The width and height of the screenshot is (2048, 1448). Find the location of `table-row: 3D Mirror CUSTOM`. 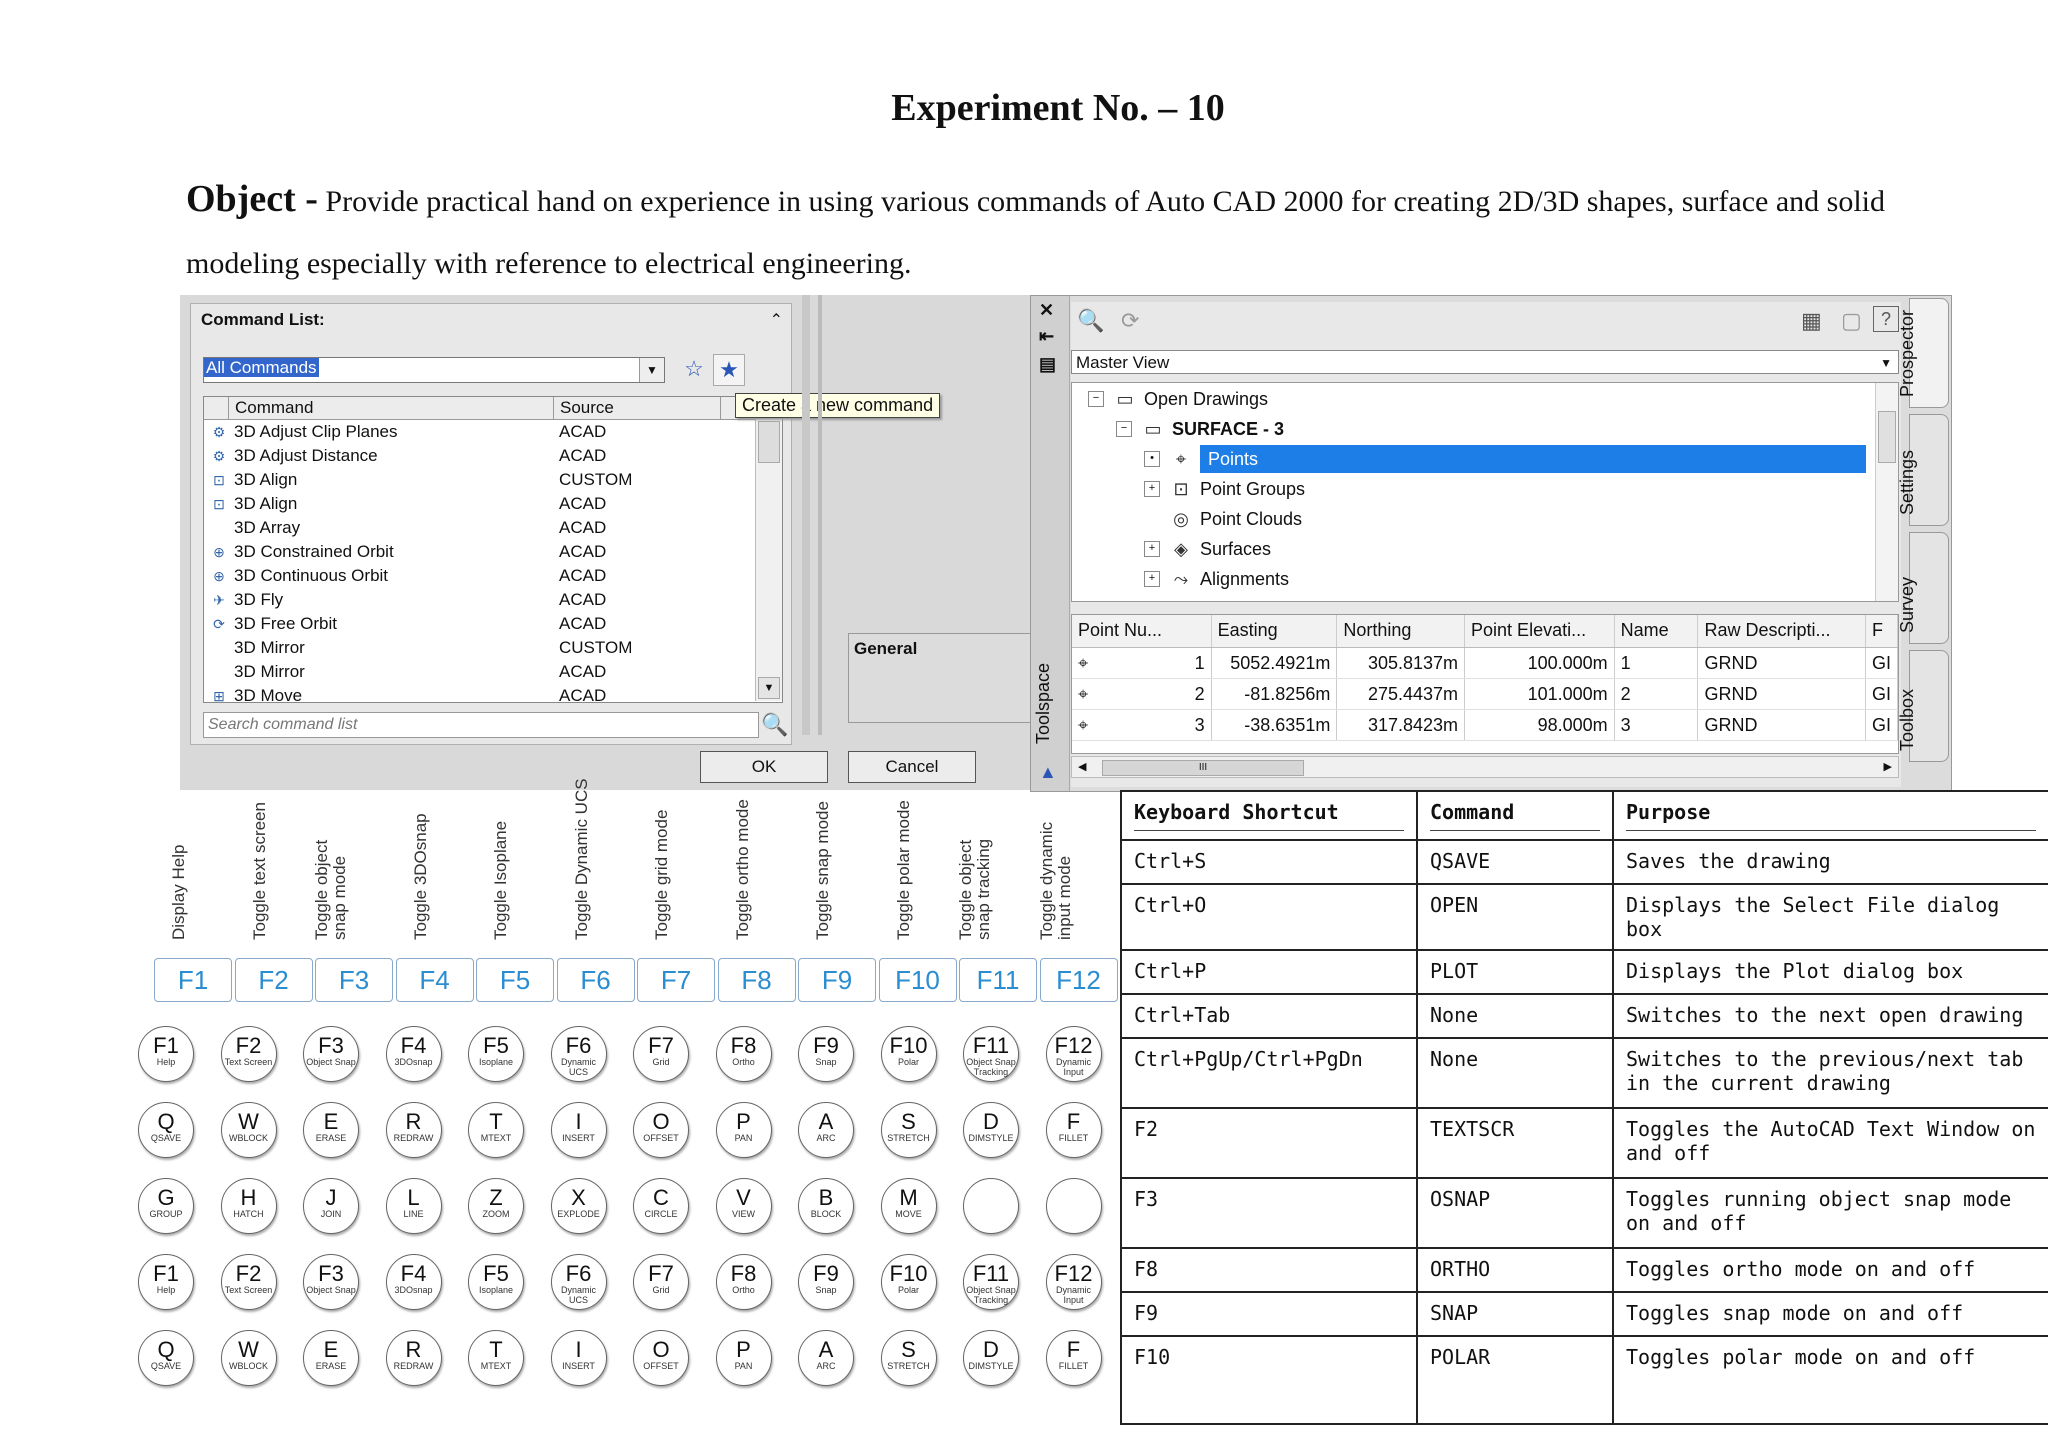

table-row: 3D Mirror CUSTOM is located at coordinates (493, 648).